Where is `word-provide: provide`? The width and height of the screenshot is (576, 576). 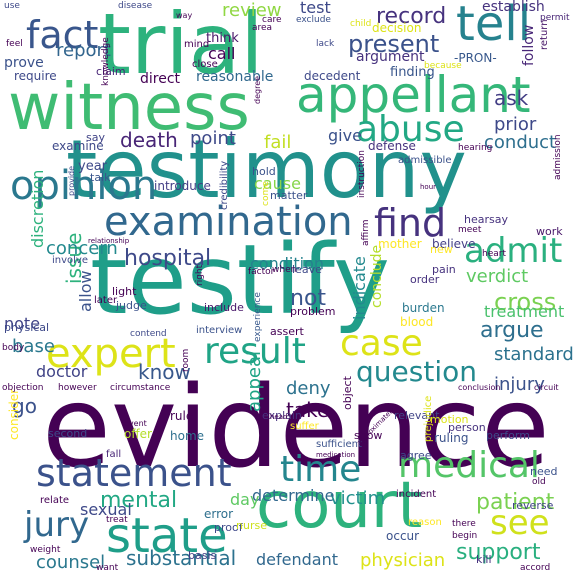 word-provide: provide is located at coordinates (71, 180).